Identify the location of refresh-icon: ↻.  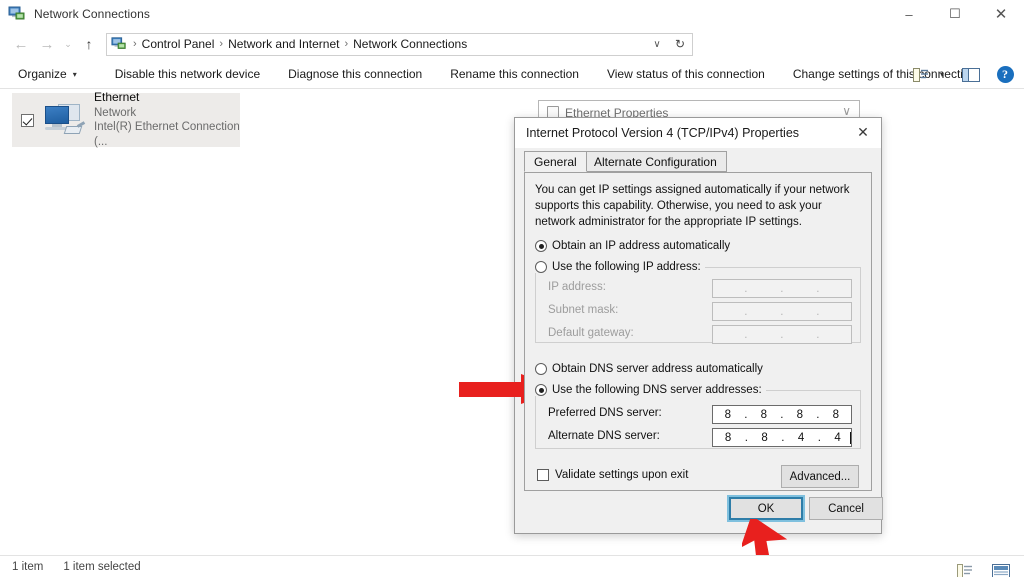
(680, 44).